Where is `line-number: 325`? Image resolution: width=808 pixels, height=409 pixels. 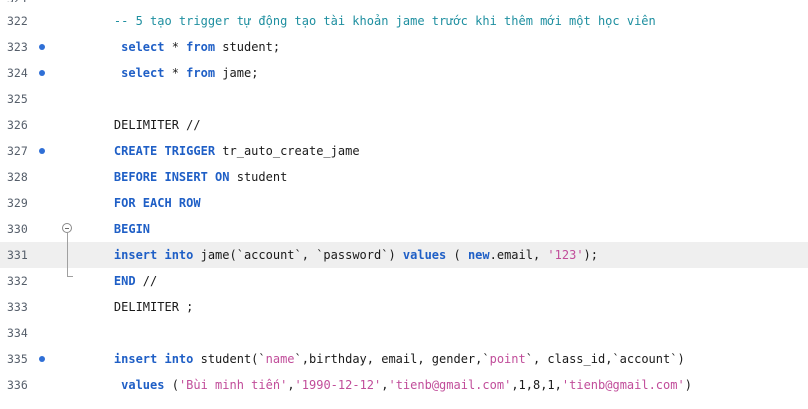
line-number: 325 is located at coordinates (17, 99).